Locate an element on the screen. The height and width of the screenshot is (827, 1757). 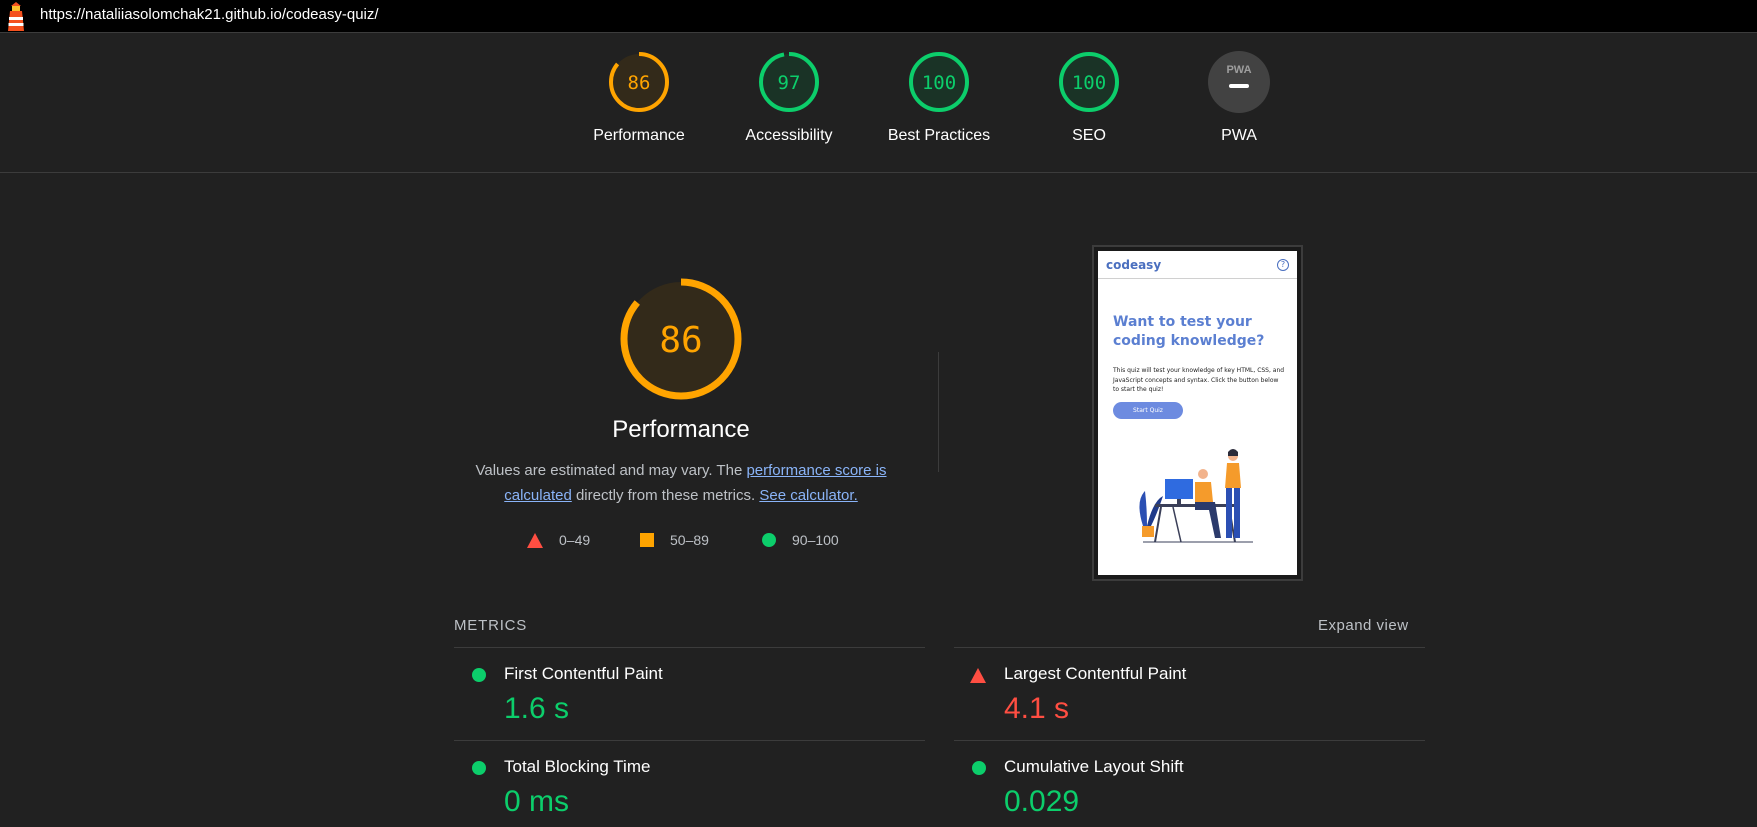
legend-fail: 0–49 is located at coordinates (558, 540).